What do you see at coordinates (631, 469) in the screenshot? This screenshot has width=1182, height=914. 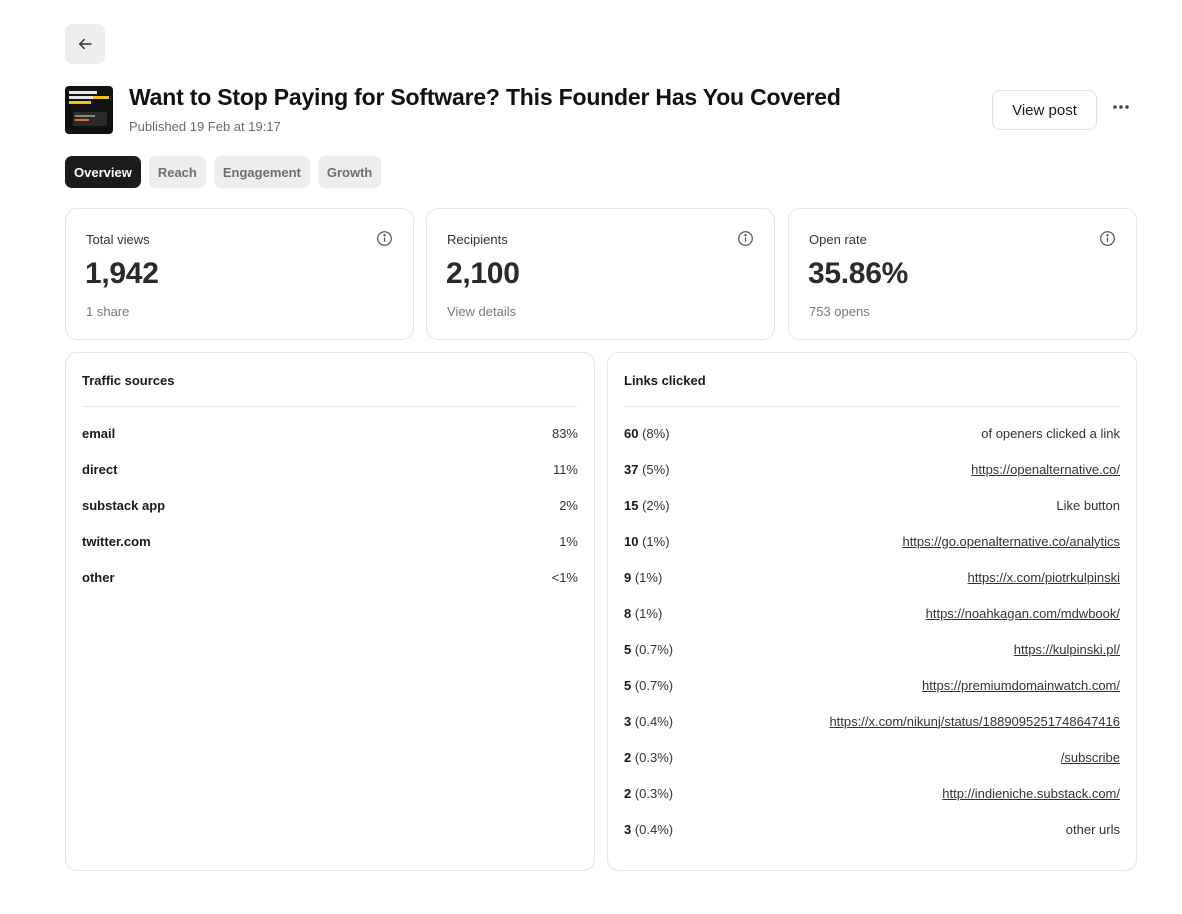 I see `link-click-count: 37` at bounding box center [631, 469].